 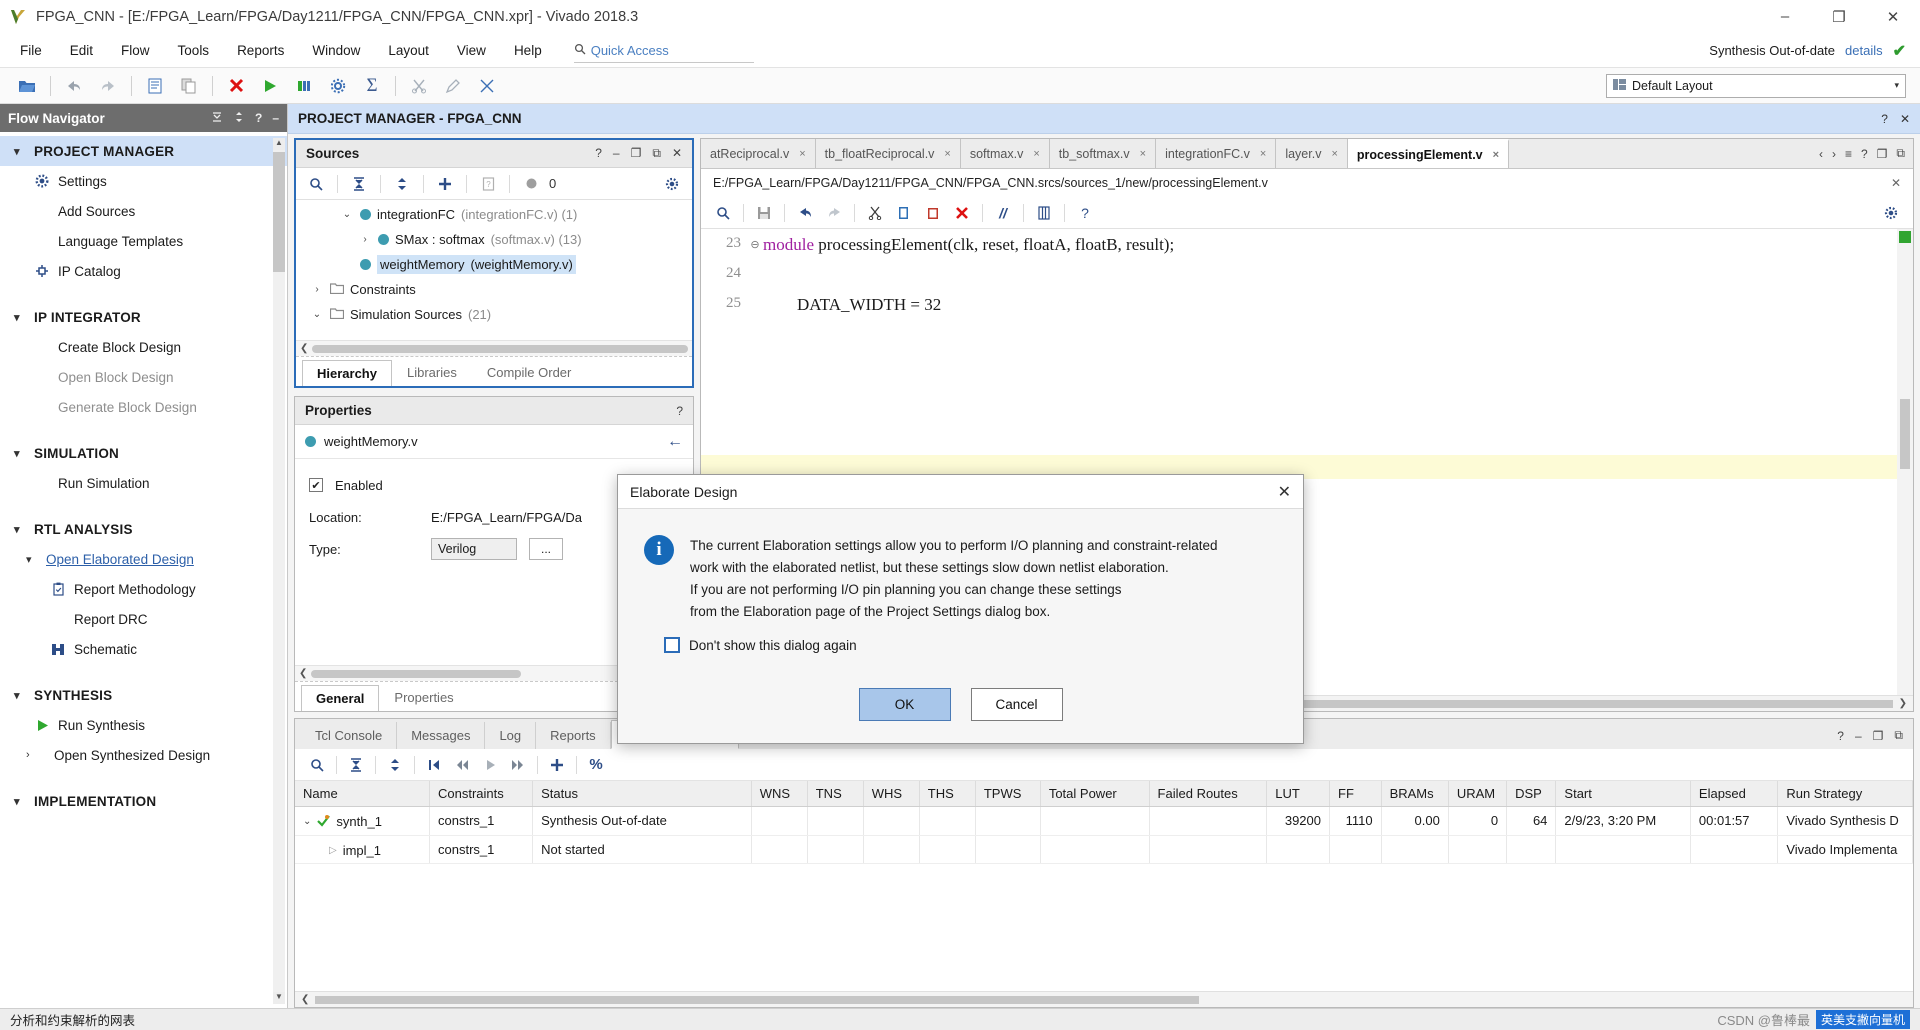 What do you see at coordinates (1893, 17) in the screenshot?
I see `close-button: ✕` at bounding box center [1893, 17].